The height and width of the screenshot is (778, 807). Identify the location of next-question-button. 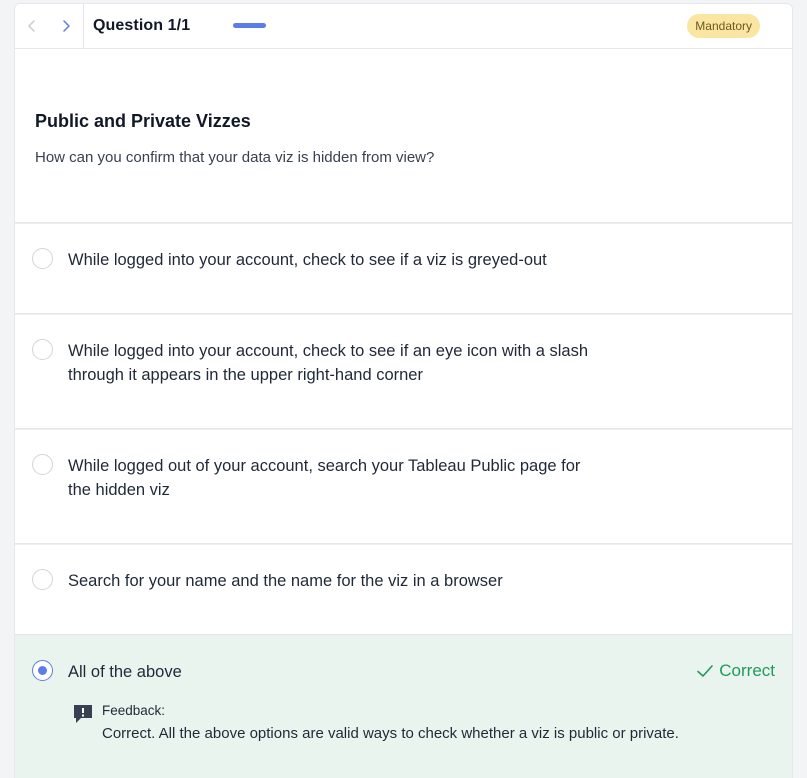
(66, 26).